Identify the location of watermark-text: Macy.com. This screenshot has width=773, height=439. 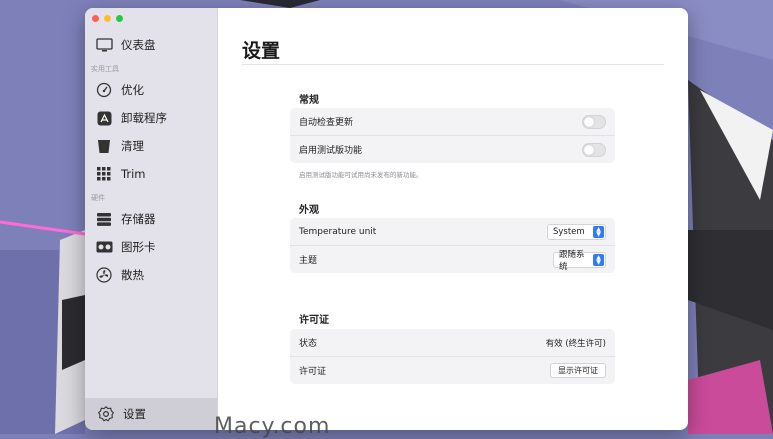
(272, 426).